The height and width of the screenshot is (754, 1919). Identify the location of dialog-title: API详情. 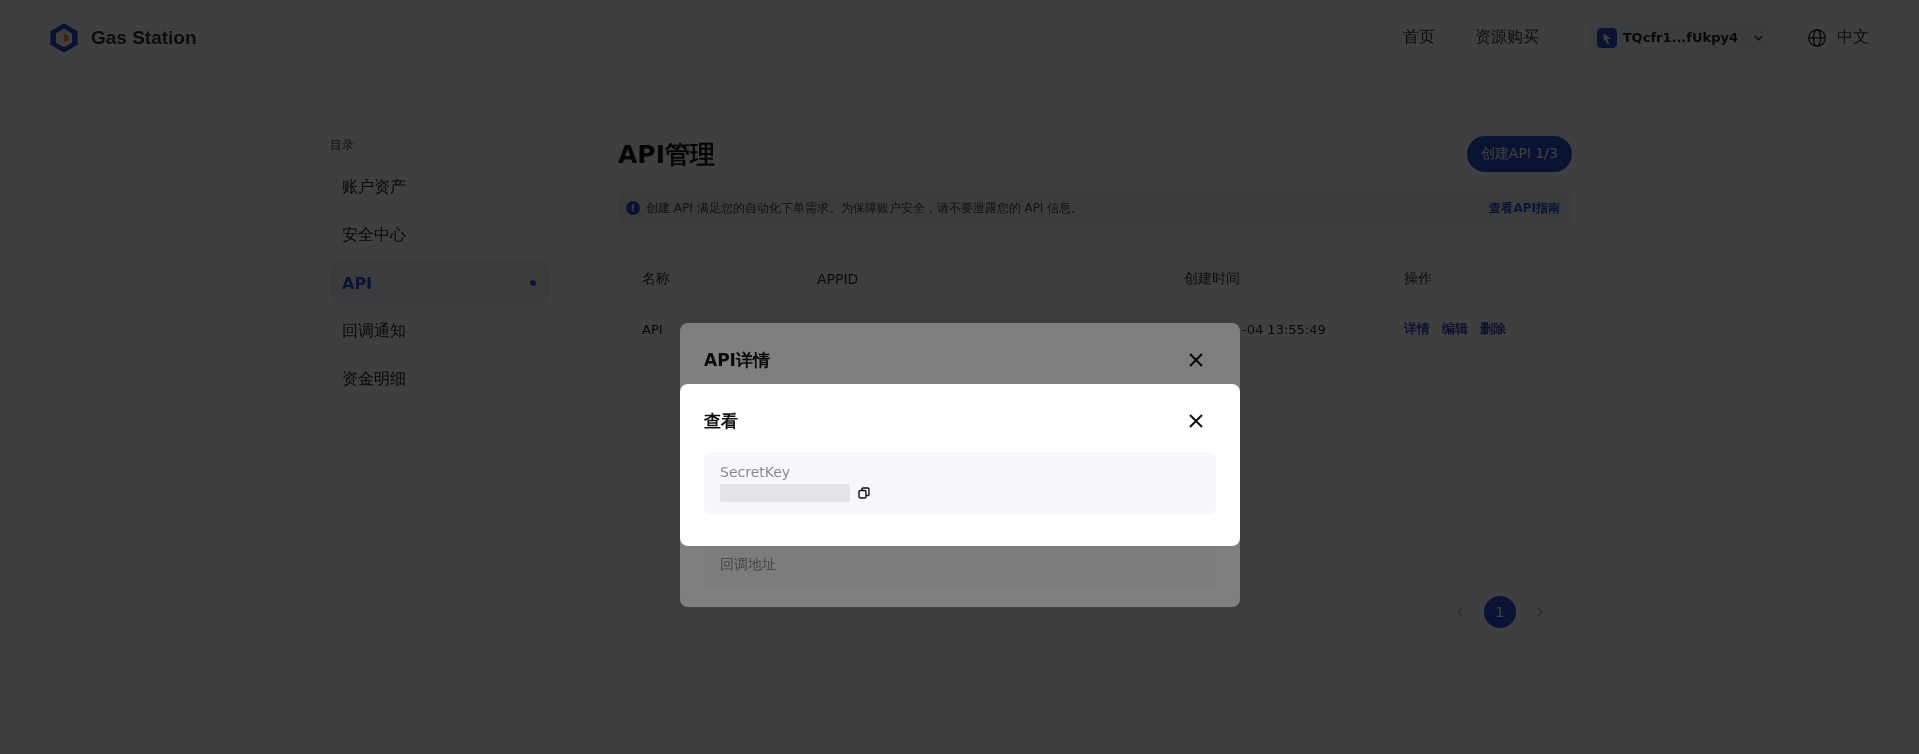
(737, 360).